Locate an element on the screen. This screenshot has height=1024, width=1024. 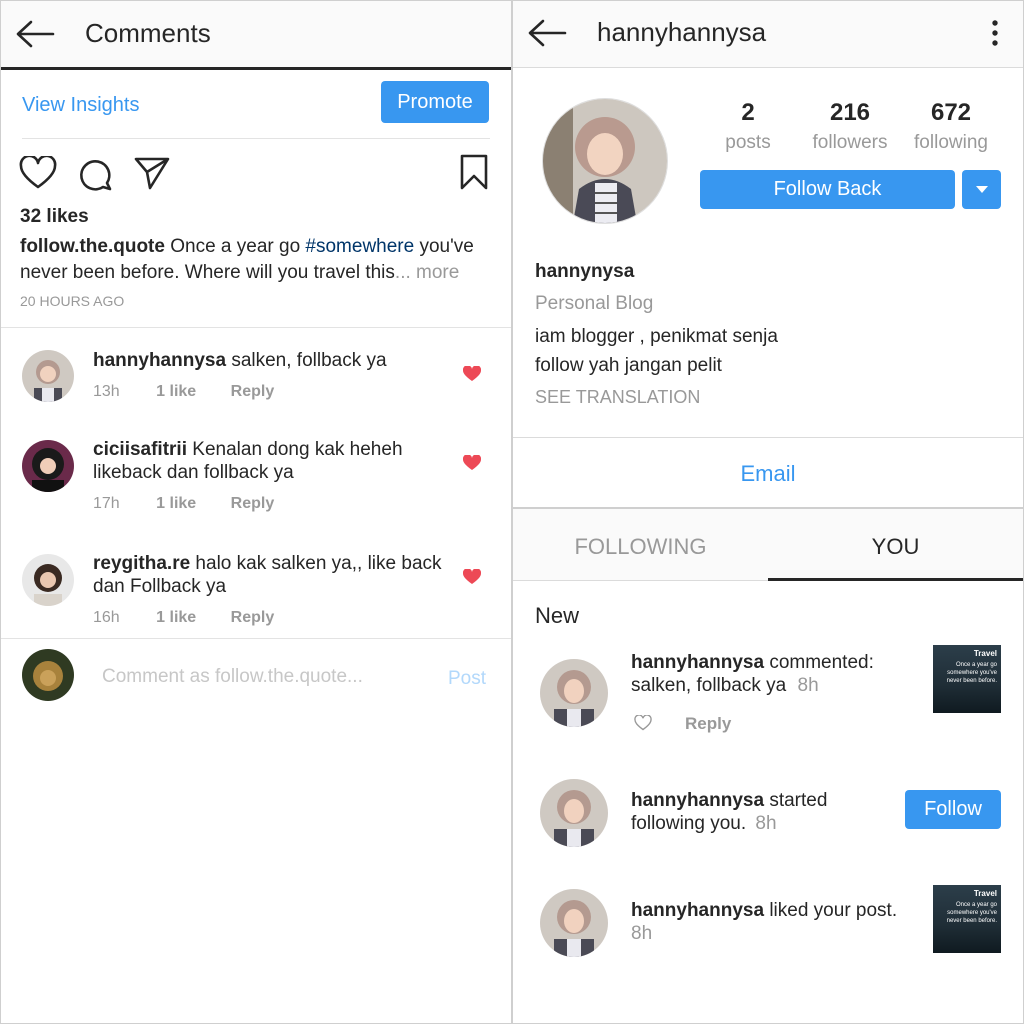
profile-header: hannyhannysa is located at coordinates (768, 34).